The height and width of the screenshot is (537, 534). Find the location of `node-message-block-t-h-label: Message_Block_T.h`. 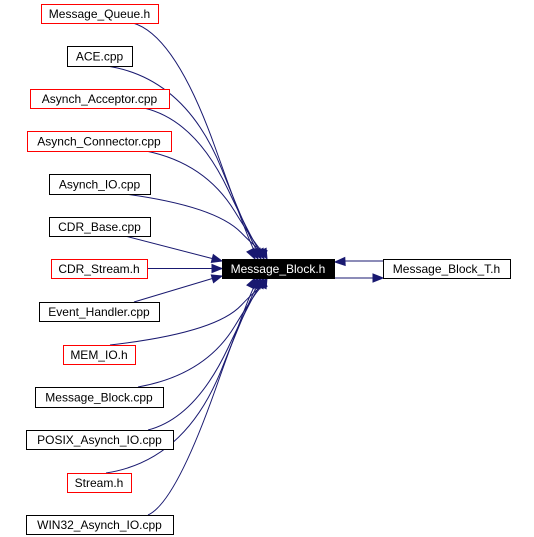

node-message-block-t-h-label: Message_Block_T.h is located at coordinates (446, 269).